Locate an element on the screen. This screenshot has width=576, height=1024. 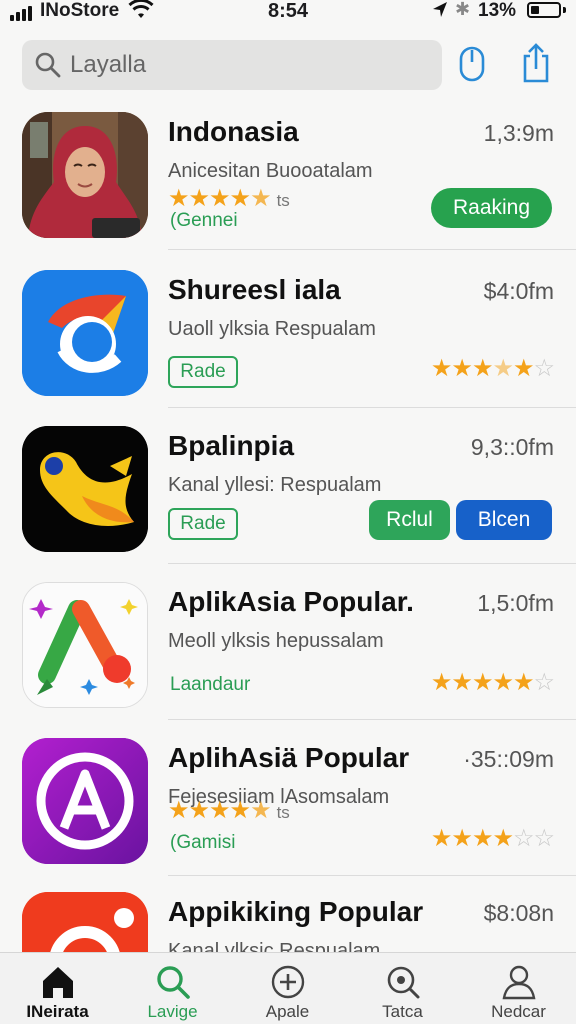
app-subtitle: Anicesitan Buooatalam is located at coordinates (270, 171).